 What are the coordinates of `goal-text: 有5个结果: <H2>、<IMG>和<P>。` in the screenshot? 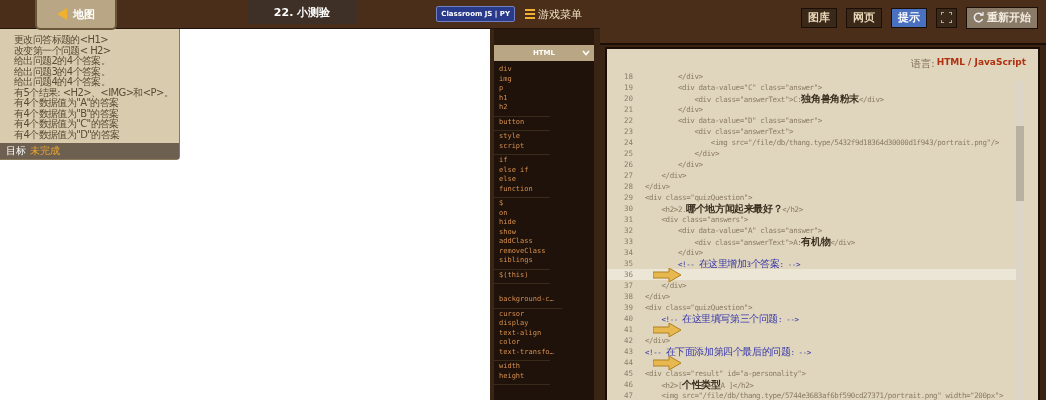 It's located at (94, 92).